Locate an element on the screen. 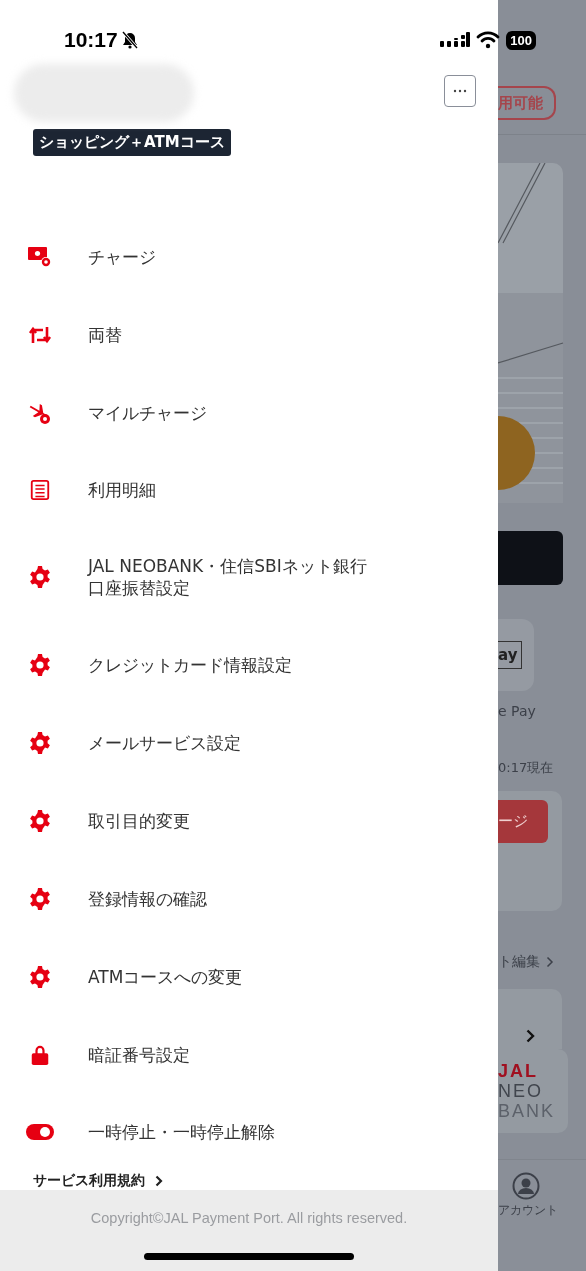  account-icon is located at coordinates (526, 1186).